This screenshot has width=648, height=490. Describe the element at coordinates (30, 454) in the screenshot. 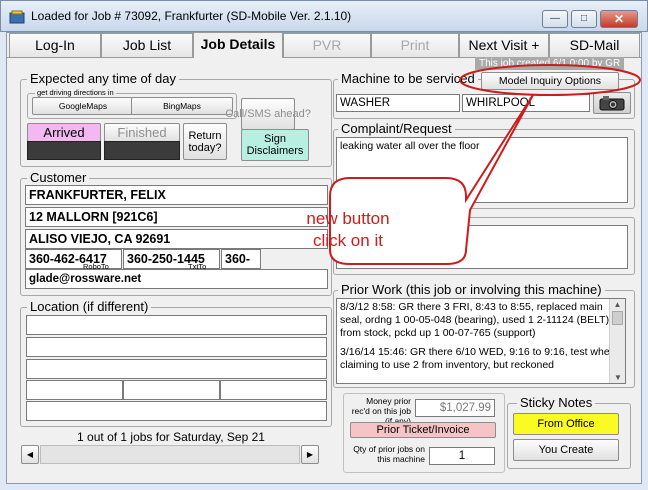

I see `prev-job-button: ◀` at that location.